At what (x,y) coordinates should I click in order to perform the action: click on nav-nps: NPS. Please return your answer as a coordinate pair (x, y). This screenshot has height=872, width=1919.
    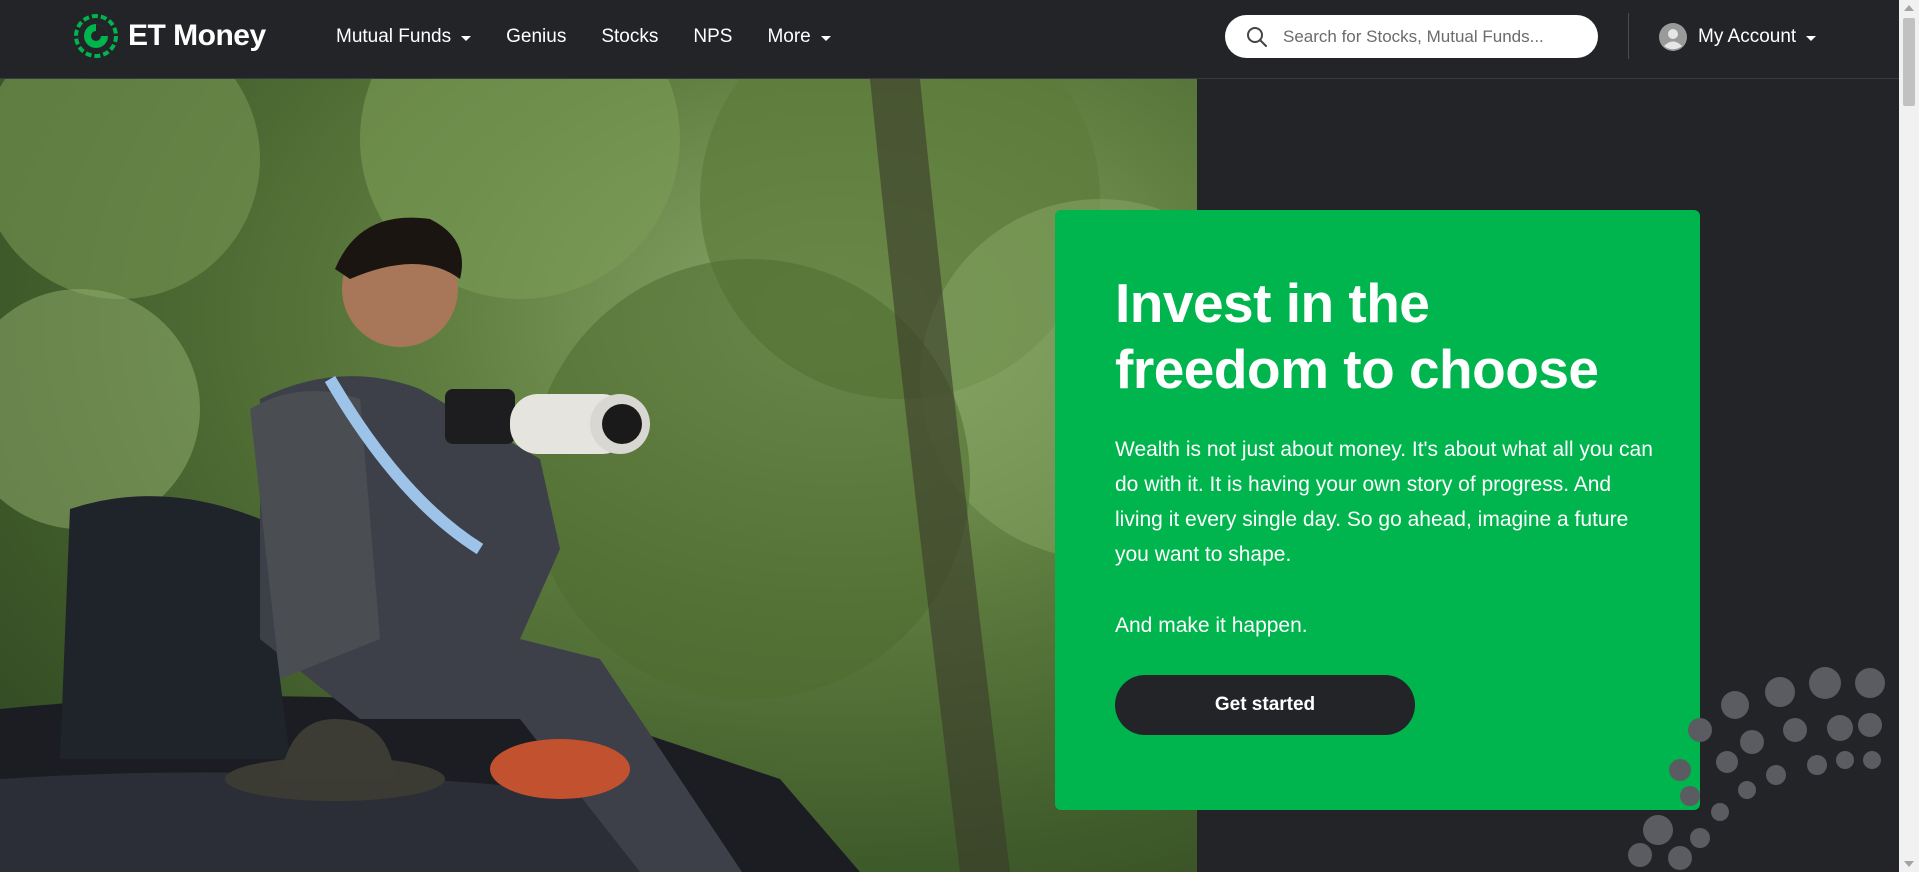
    Looking at the image, I should click on (712, 37).